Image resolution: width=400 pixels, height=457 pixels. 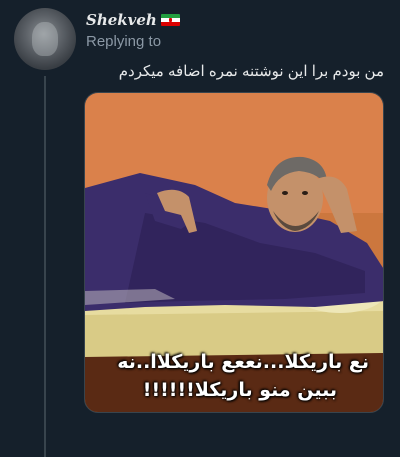 What do you see at coordinates (170, 20) in the screenshot?
I see `iran-flag-icon` at bounding box center [170, 20].